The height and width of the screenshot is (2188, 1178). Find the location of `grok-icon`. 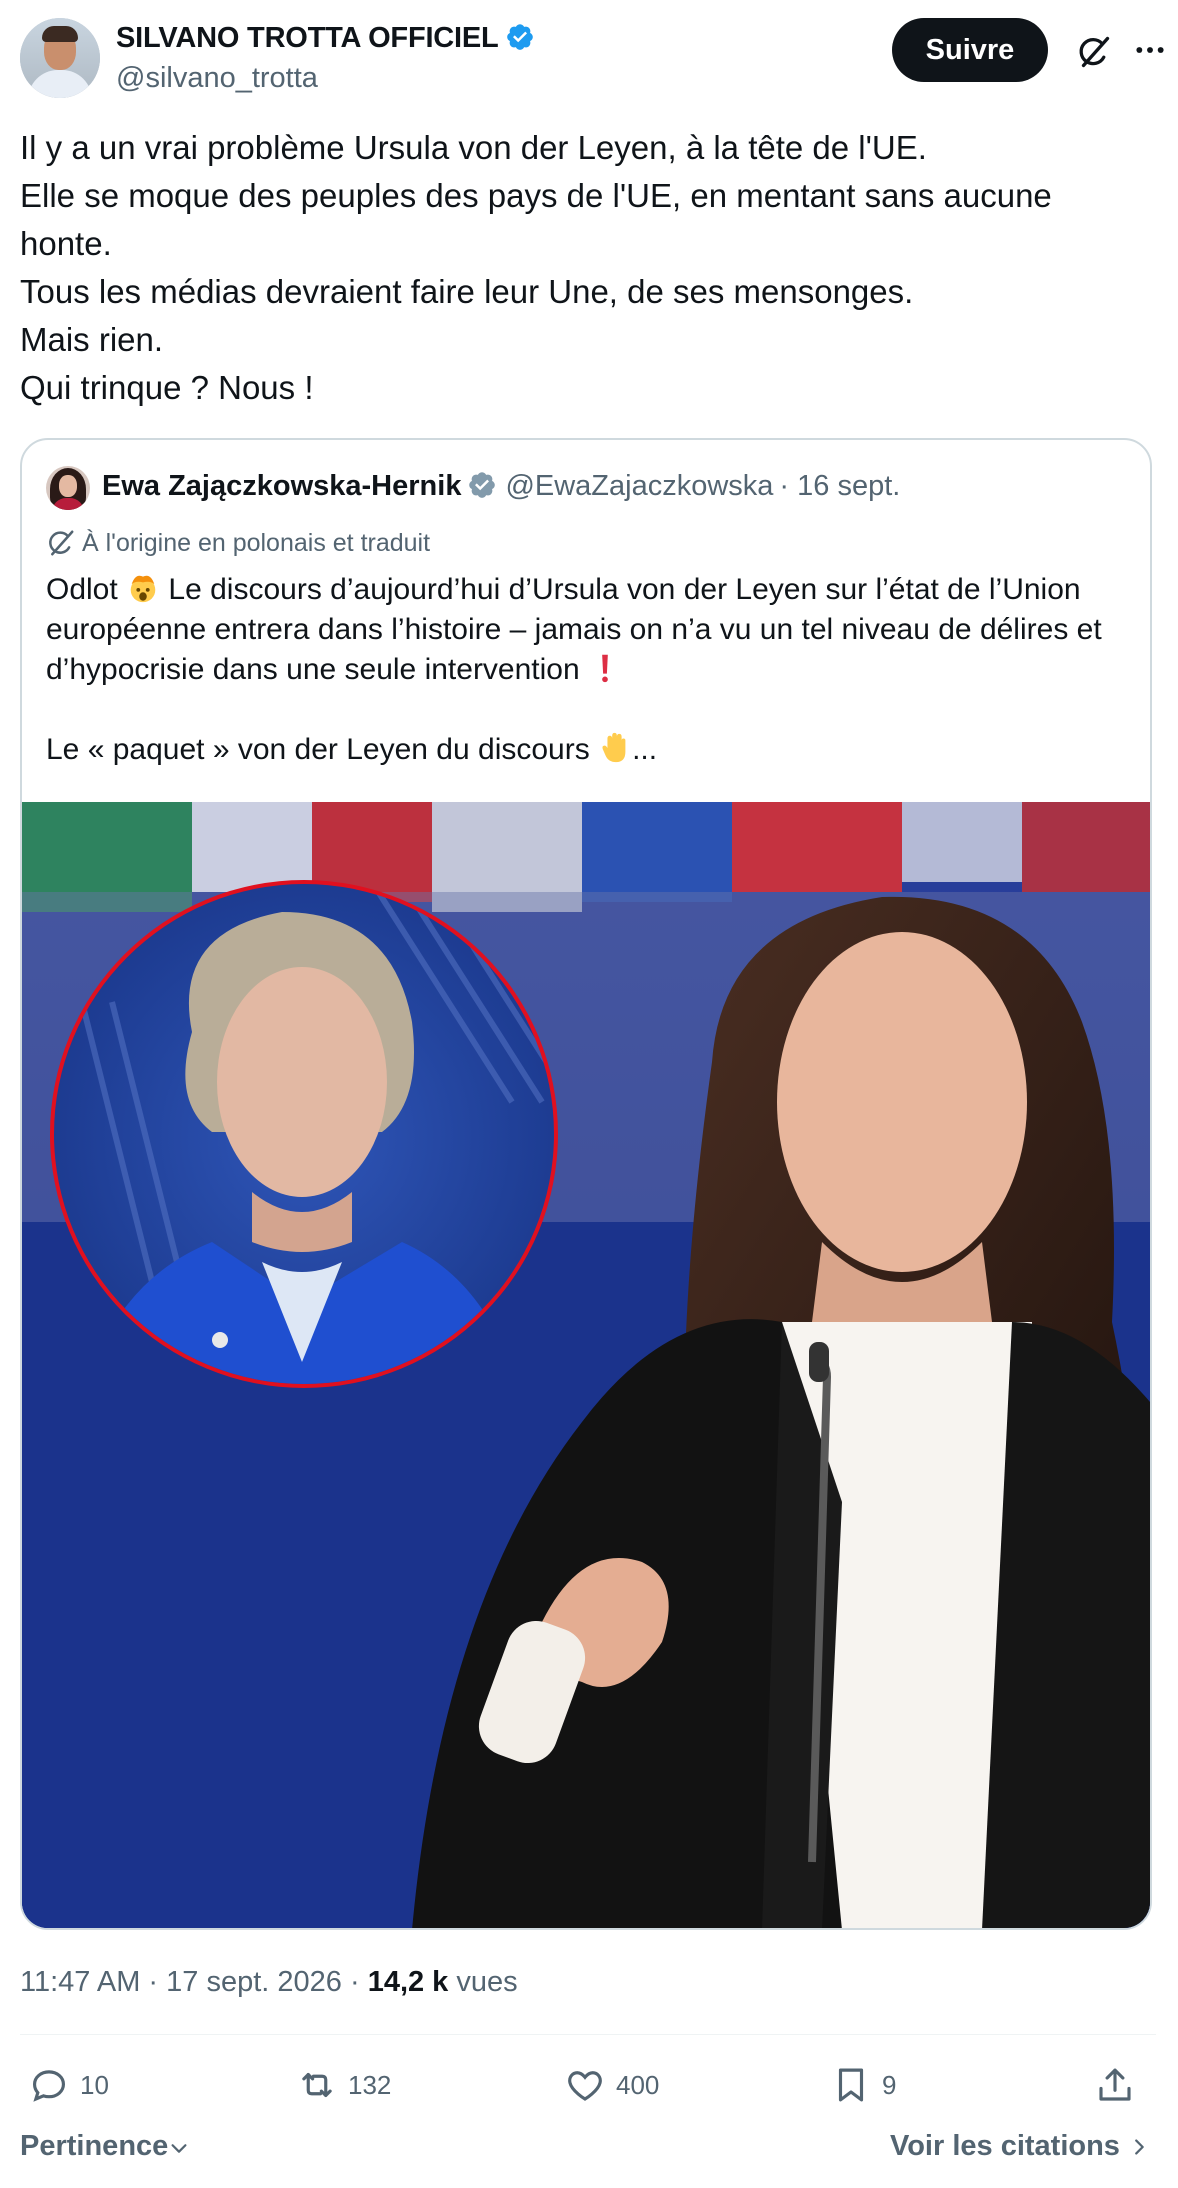

grok-icon is located at coordinates (1094, 52).